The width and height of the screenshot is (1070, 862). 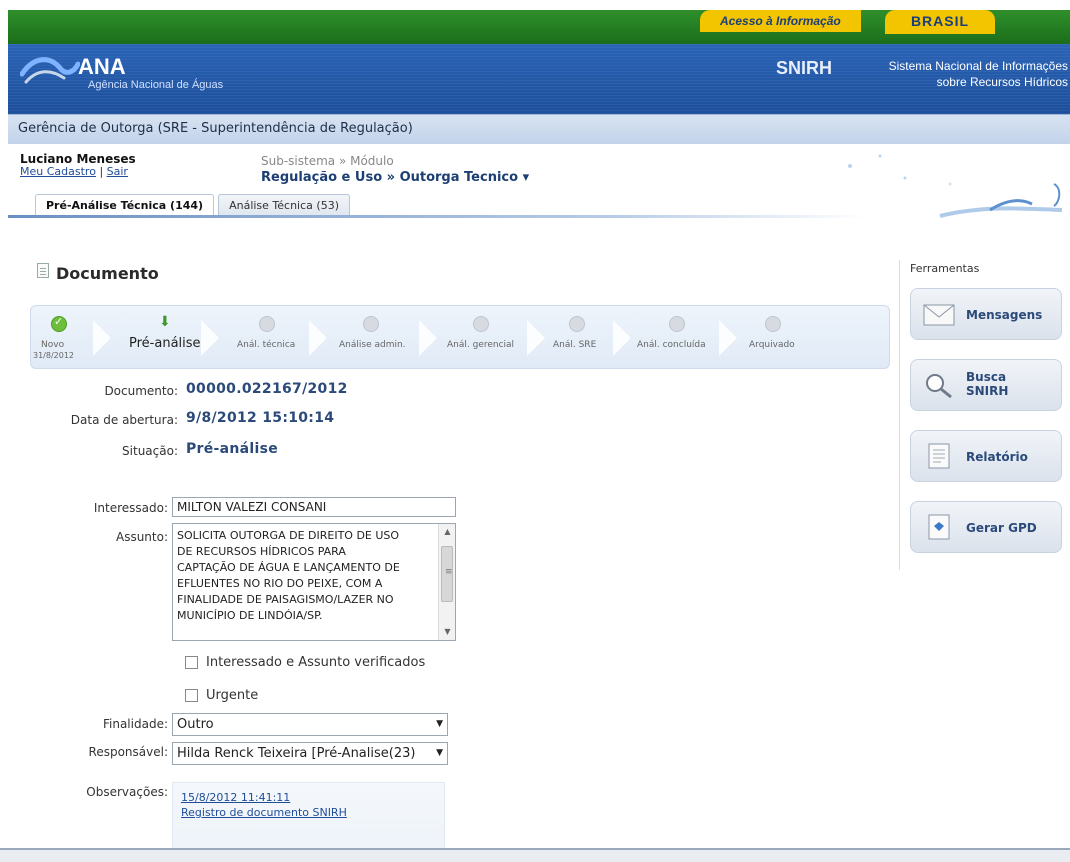 What do you see at coordinates (78, 159) in the screenshot?
I see `user-name: Luciano Meneses` at bounding box center [78, 159].